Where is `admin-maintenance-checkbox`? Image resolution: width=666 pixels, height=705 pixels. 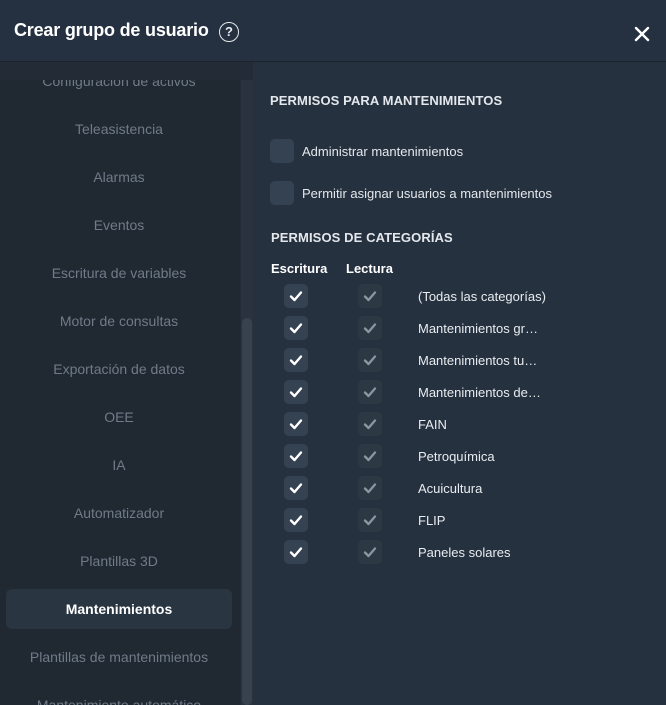 admin-maintenance-checkbox is located at coordinates (282, 151).